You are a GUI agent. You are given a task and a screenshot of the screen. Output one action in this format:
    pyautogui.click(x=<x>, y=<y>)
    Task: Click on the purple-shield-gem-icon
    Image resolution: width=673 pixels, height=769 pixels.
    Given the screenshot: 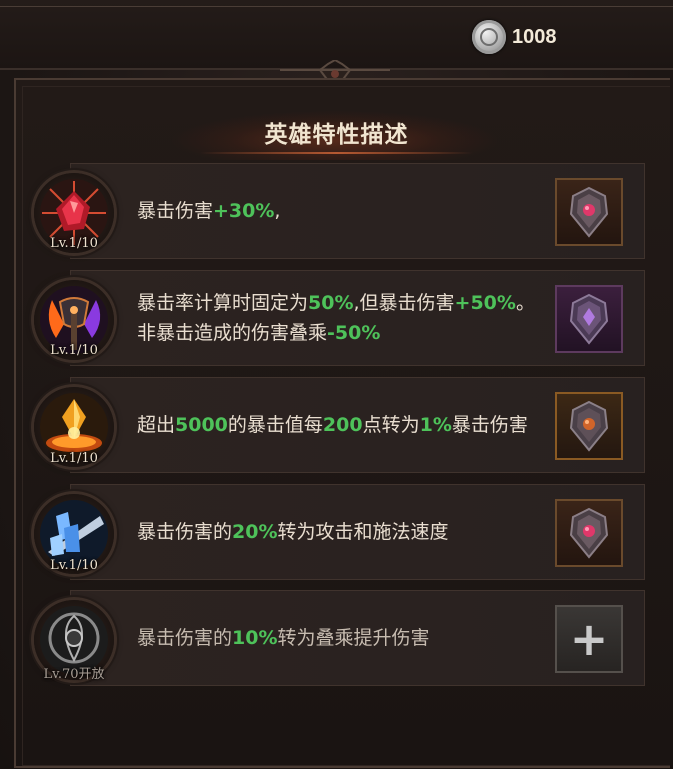 What is the action you would take?
    pyautogui.click(x=589, y=319)
    